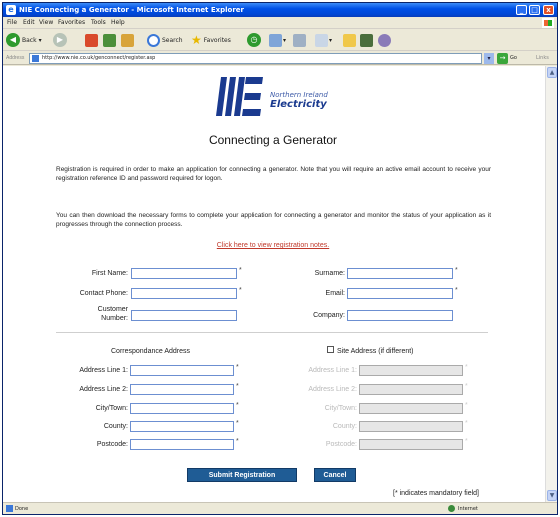 Image resolution: width=560 pixels, height=517 pixels. Describe the element at coordinates (521, 10) in the screenshot. I see `minimize-button: _` at that location.